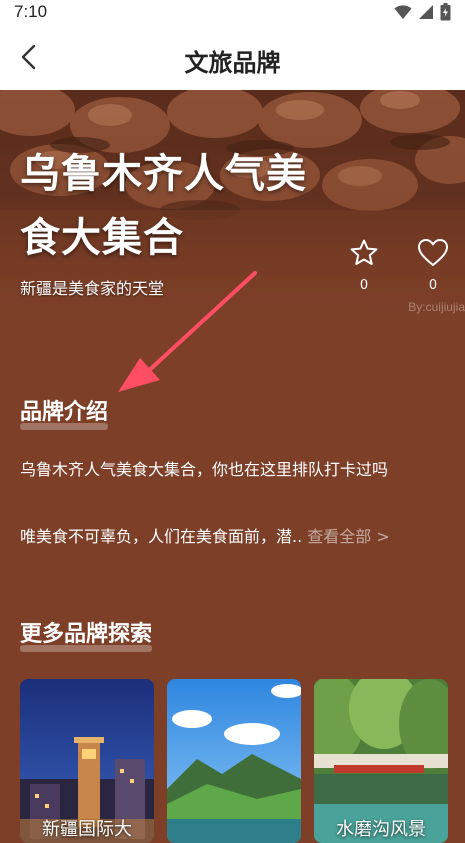 The image size is (465, 843). Describe the element at coordinates (232, 12) in the screenshot. I see `status-bar: 7:10` at that location.